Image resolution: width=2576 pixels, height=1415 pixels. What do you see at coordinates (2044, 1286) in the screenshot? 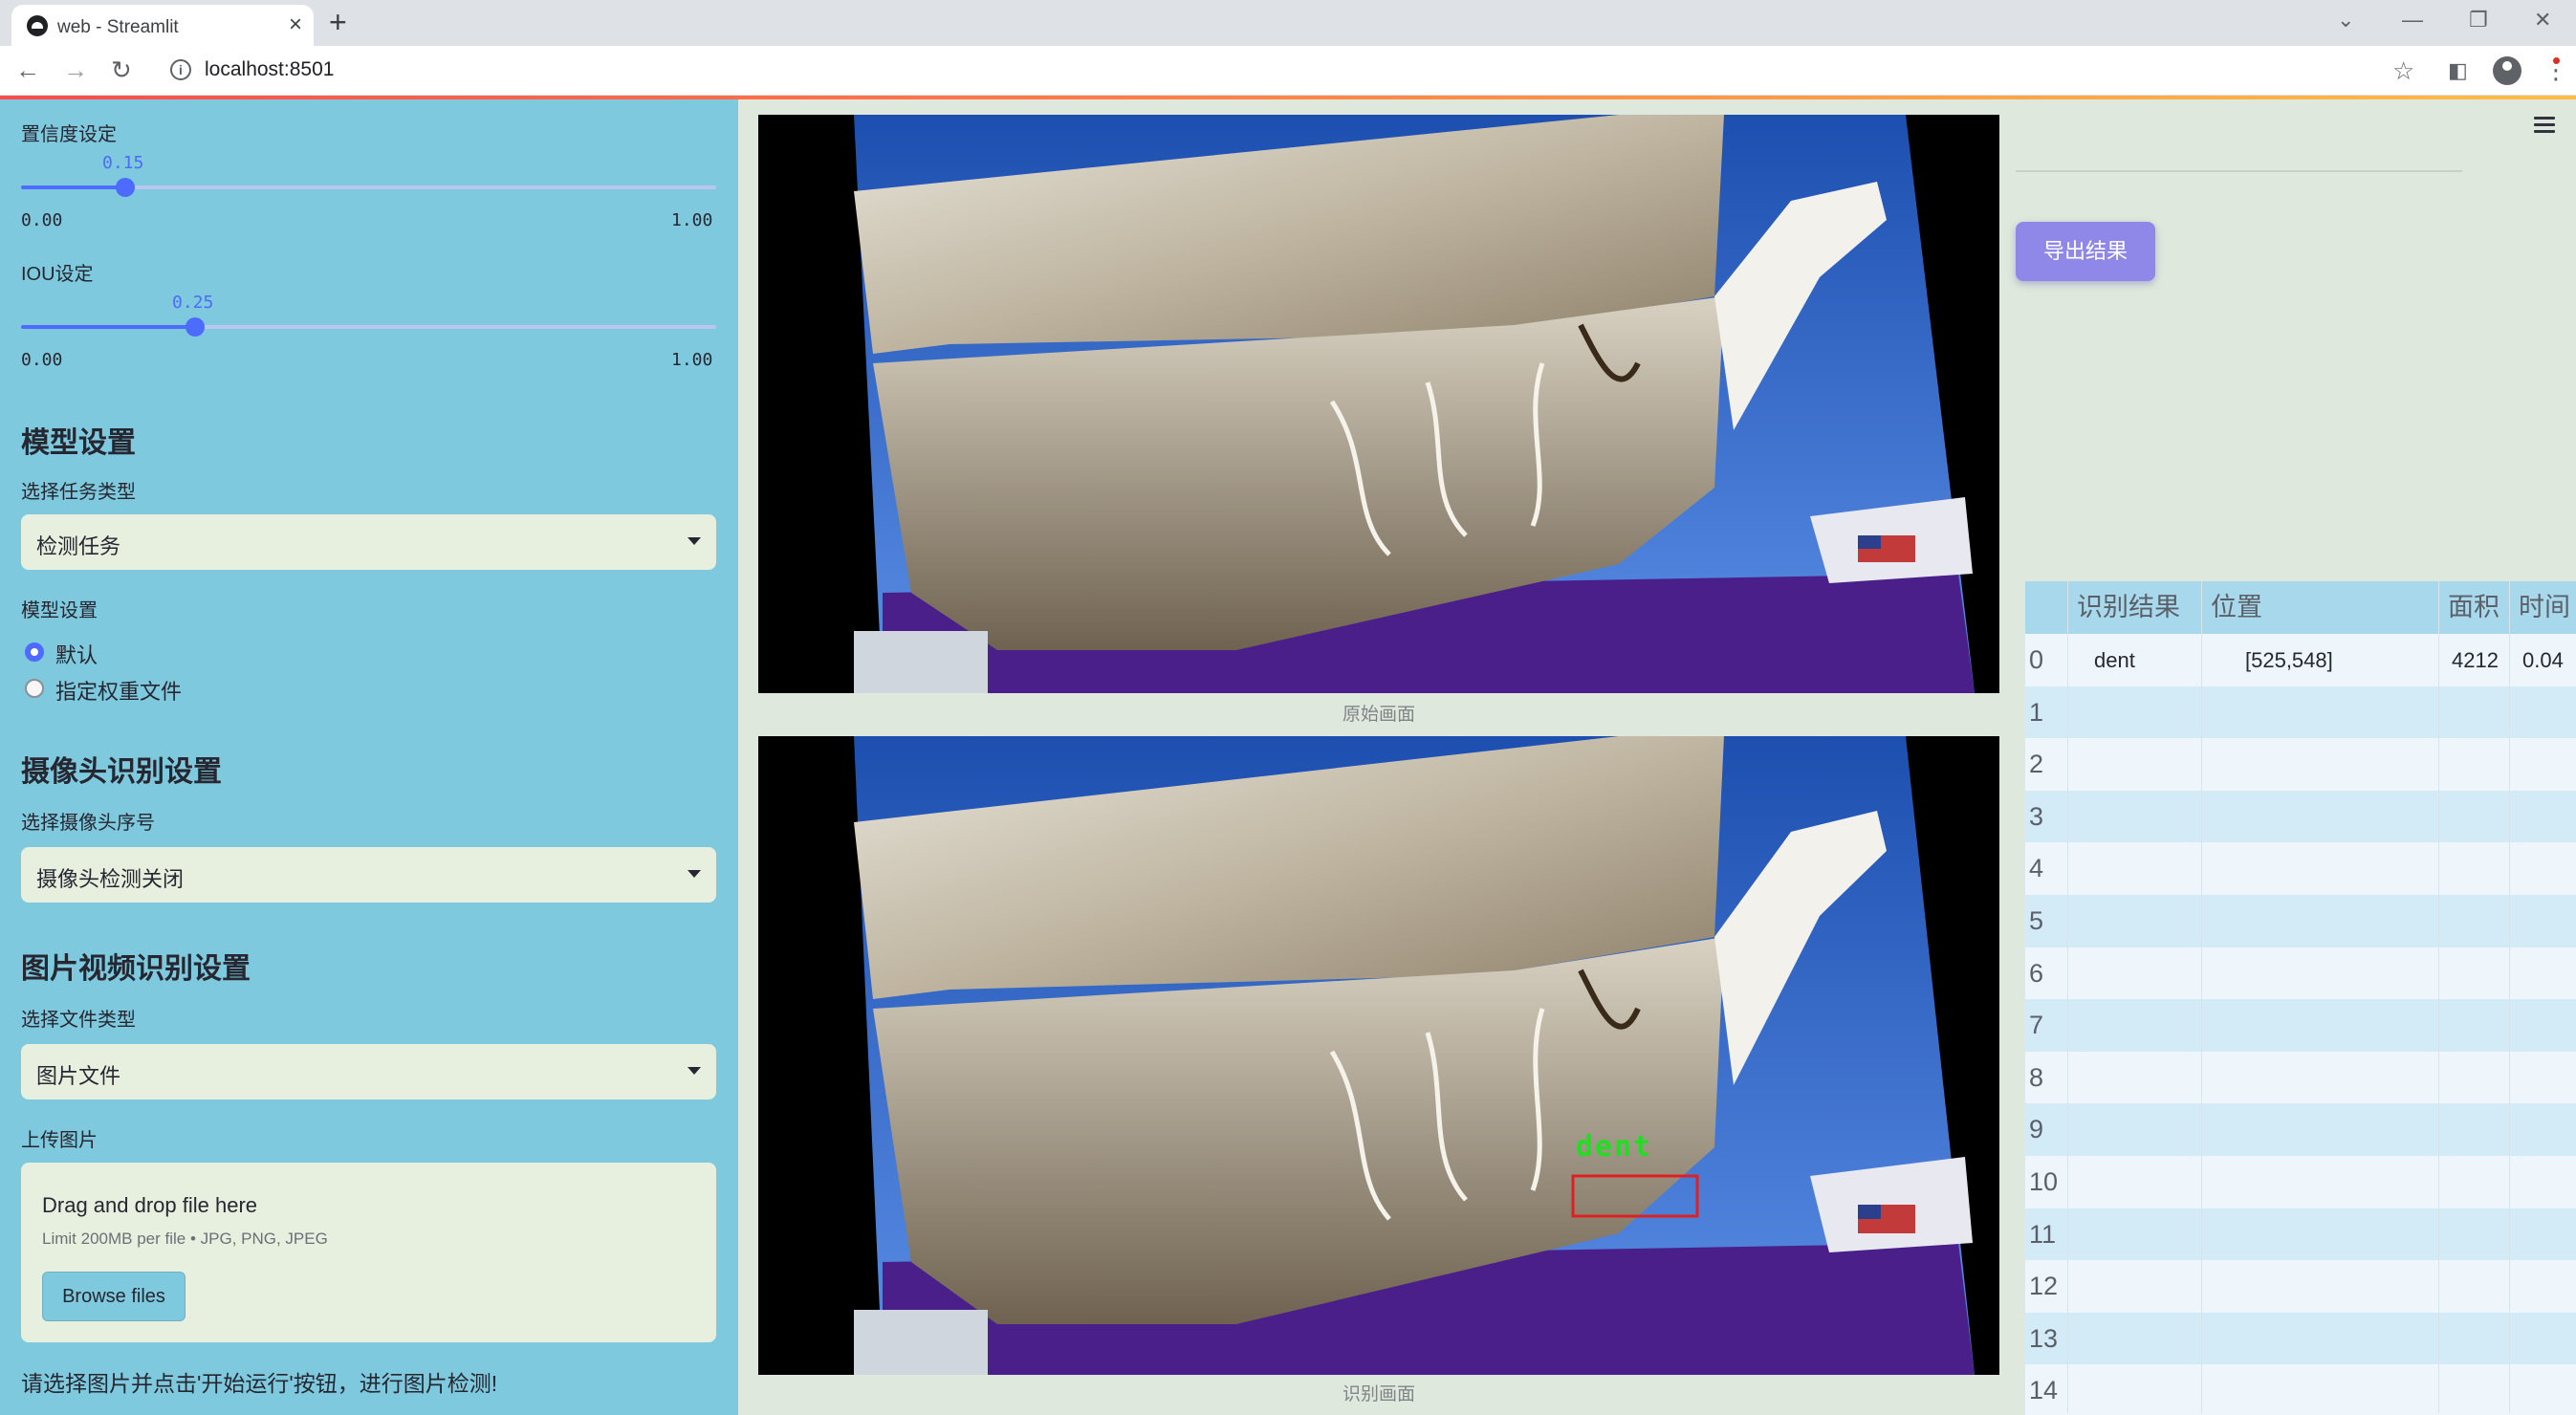
I see `row-index: 12` at bounding box center [2044, 1286].